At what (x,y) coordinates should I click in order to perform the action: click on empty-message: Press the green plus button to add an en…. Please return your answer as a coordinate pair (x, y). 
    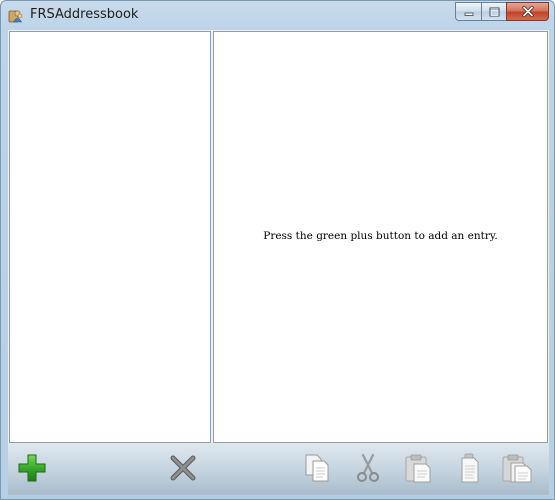
    Looking at the image, I should click on (380, 236).